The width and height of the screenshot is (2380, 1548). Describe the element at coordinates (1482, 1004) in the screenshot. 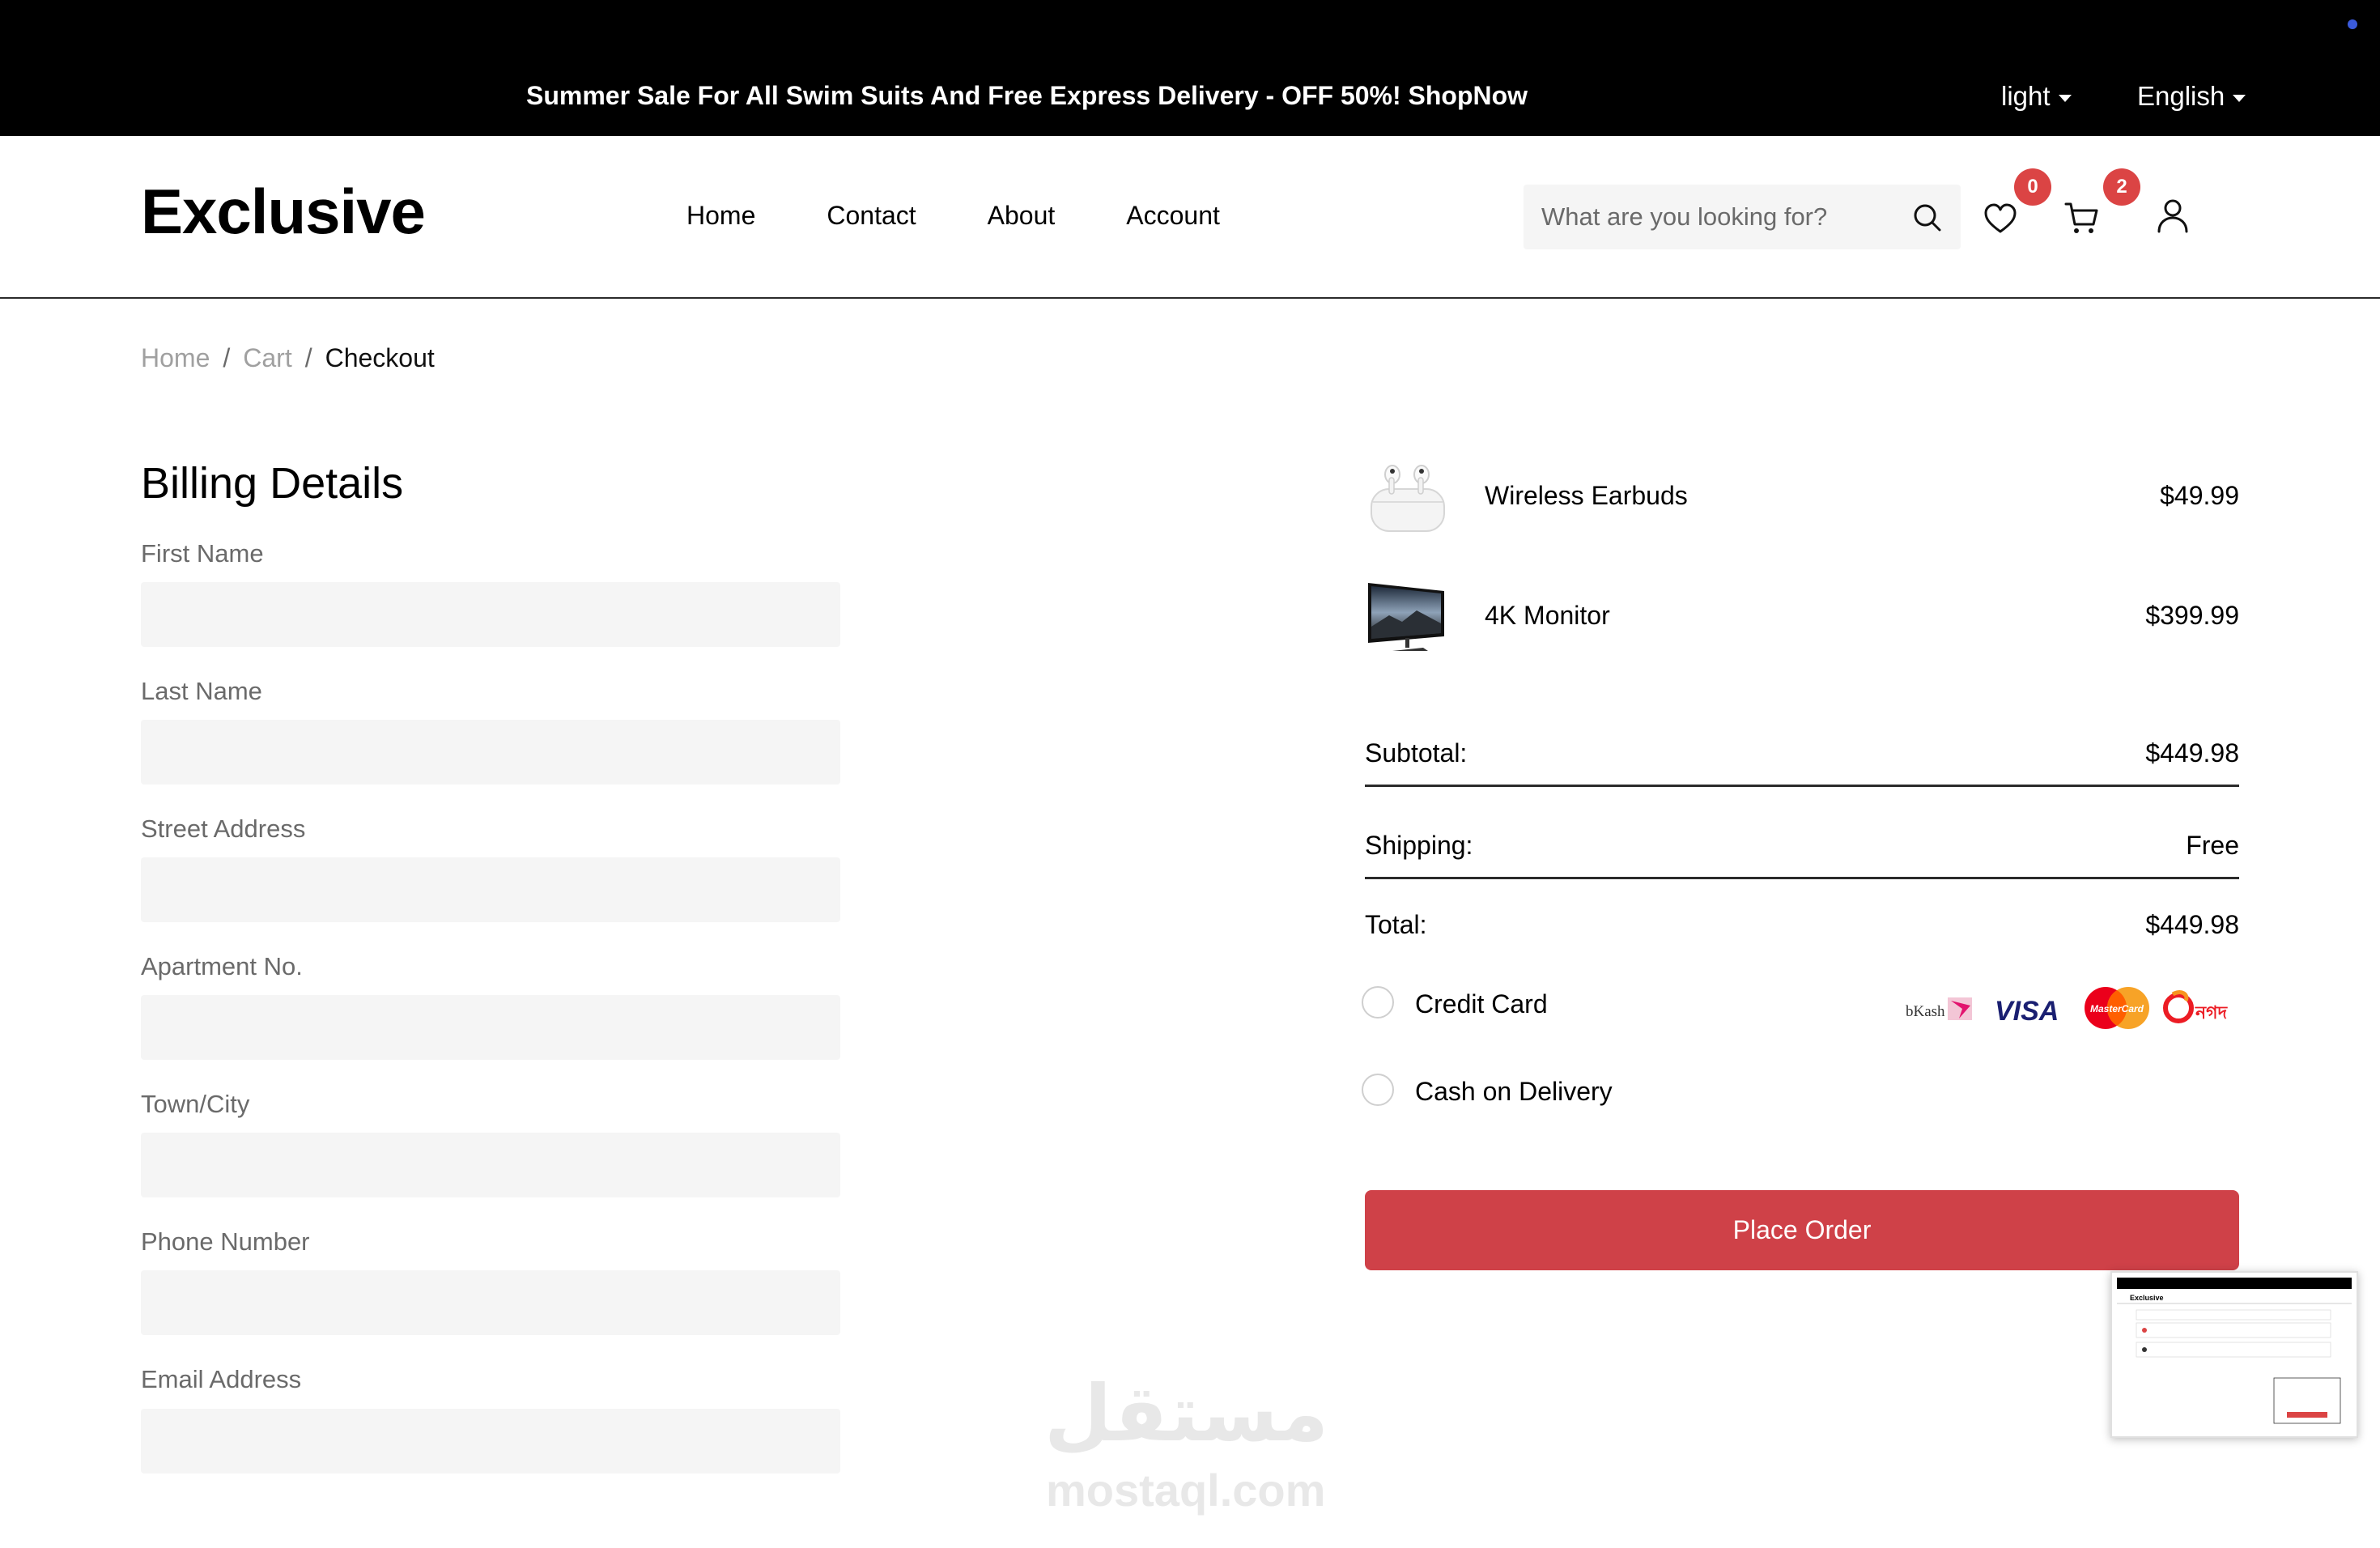

I see `credit-card-label: Credit Card` at that location.